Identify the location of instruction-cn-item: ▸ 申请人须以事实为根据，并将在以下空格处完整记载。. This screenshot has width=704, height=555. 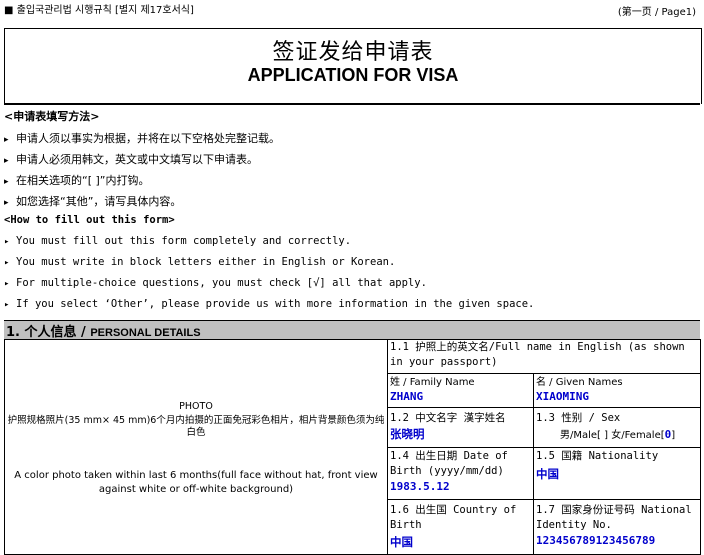
(142, 138).